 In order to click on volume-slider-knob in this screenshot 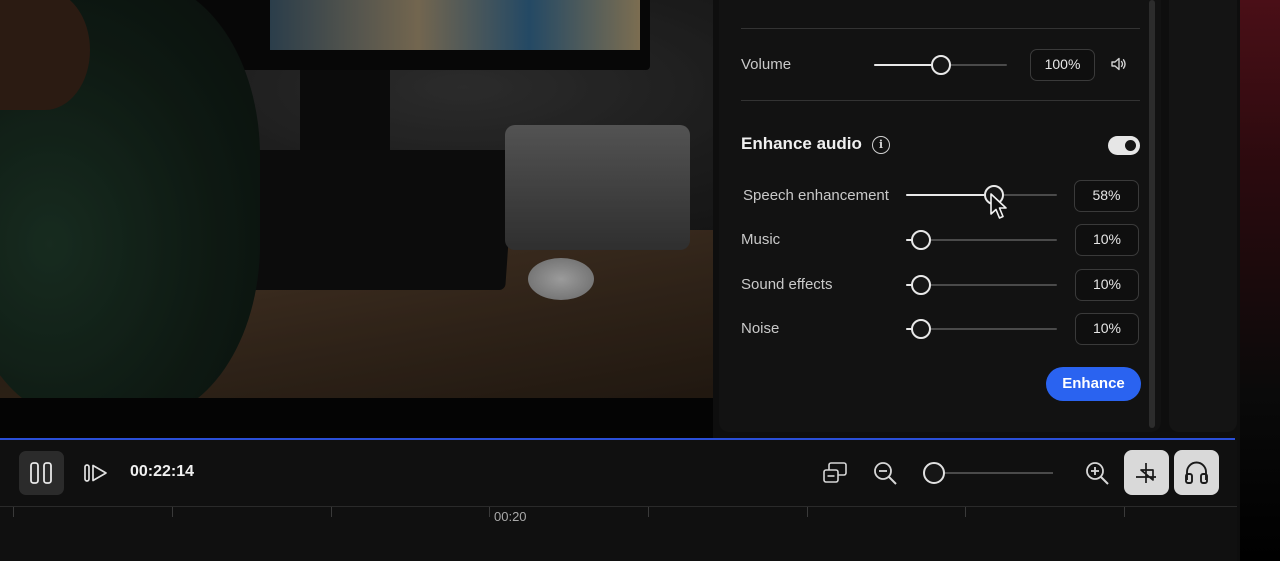, I will do `click(940, 65)`.